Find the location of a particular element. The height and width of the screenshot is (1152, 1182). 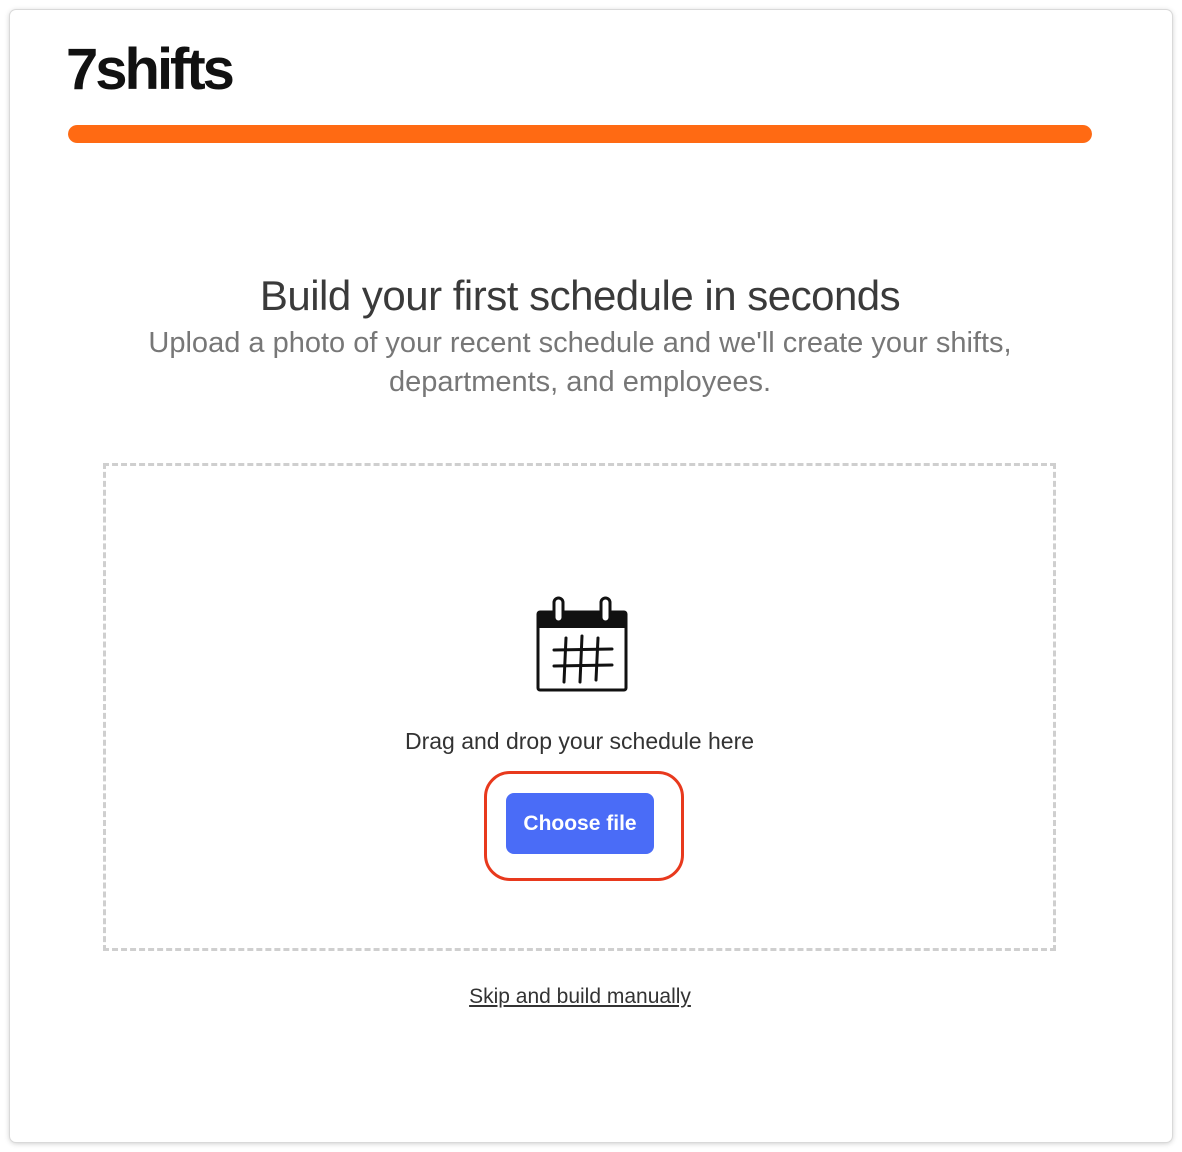

page-title: Build your first schedule in seconds is located at coordinates (580, 295).